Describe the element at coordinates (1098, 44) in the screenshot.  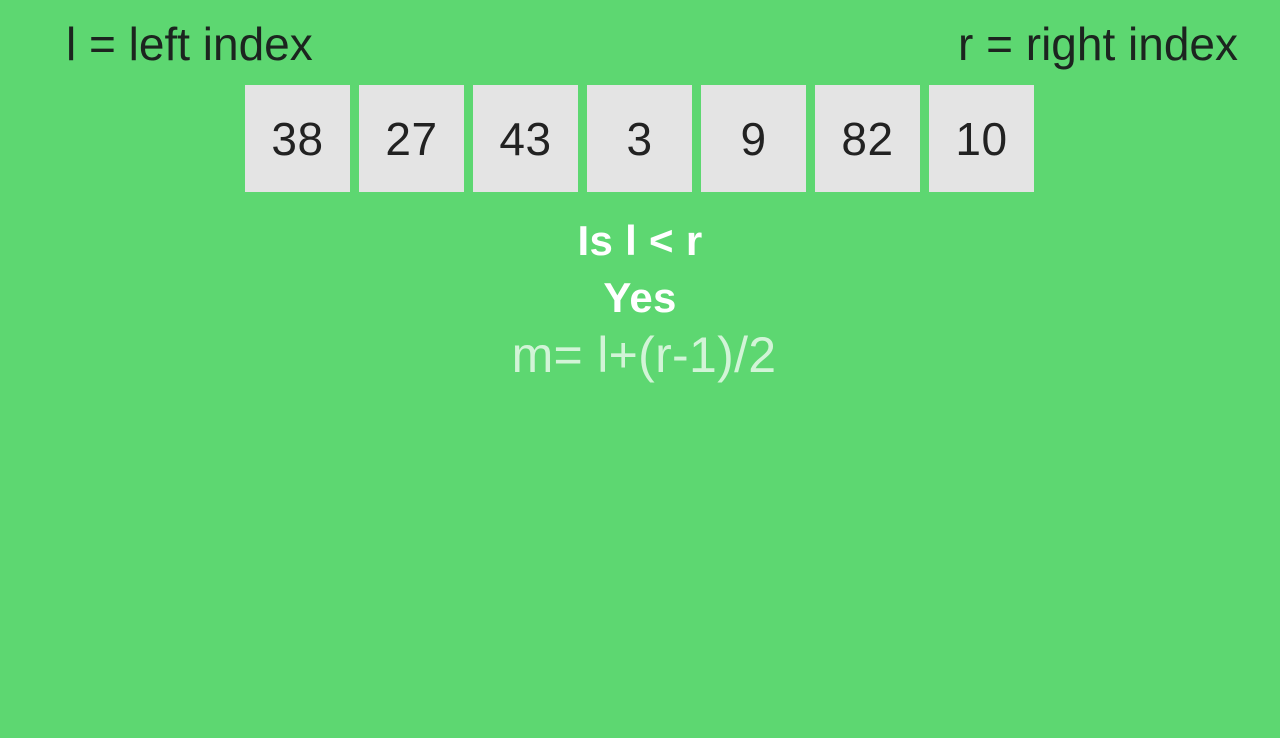
I see `legend-right-index: r = right index` at that location.